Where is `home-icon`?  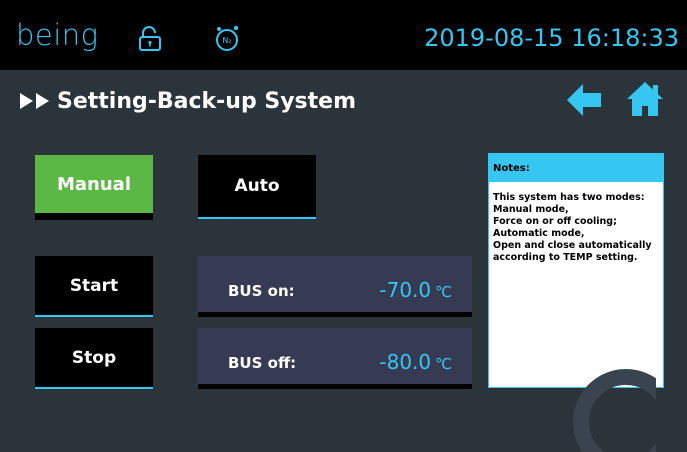
home-icon is located at coordinates (645, 99).